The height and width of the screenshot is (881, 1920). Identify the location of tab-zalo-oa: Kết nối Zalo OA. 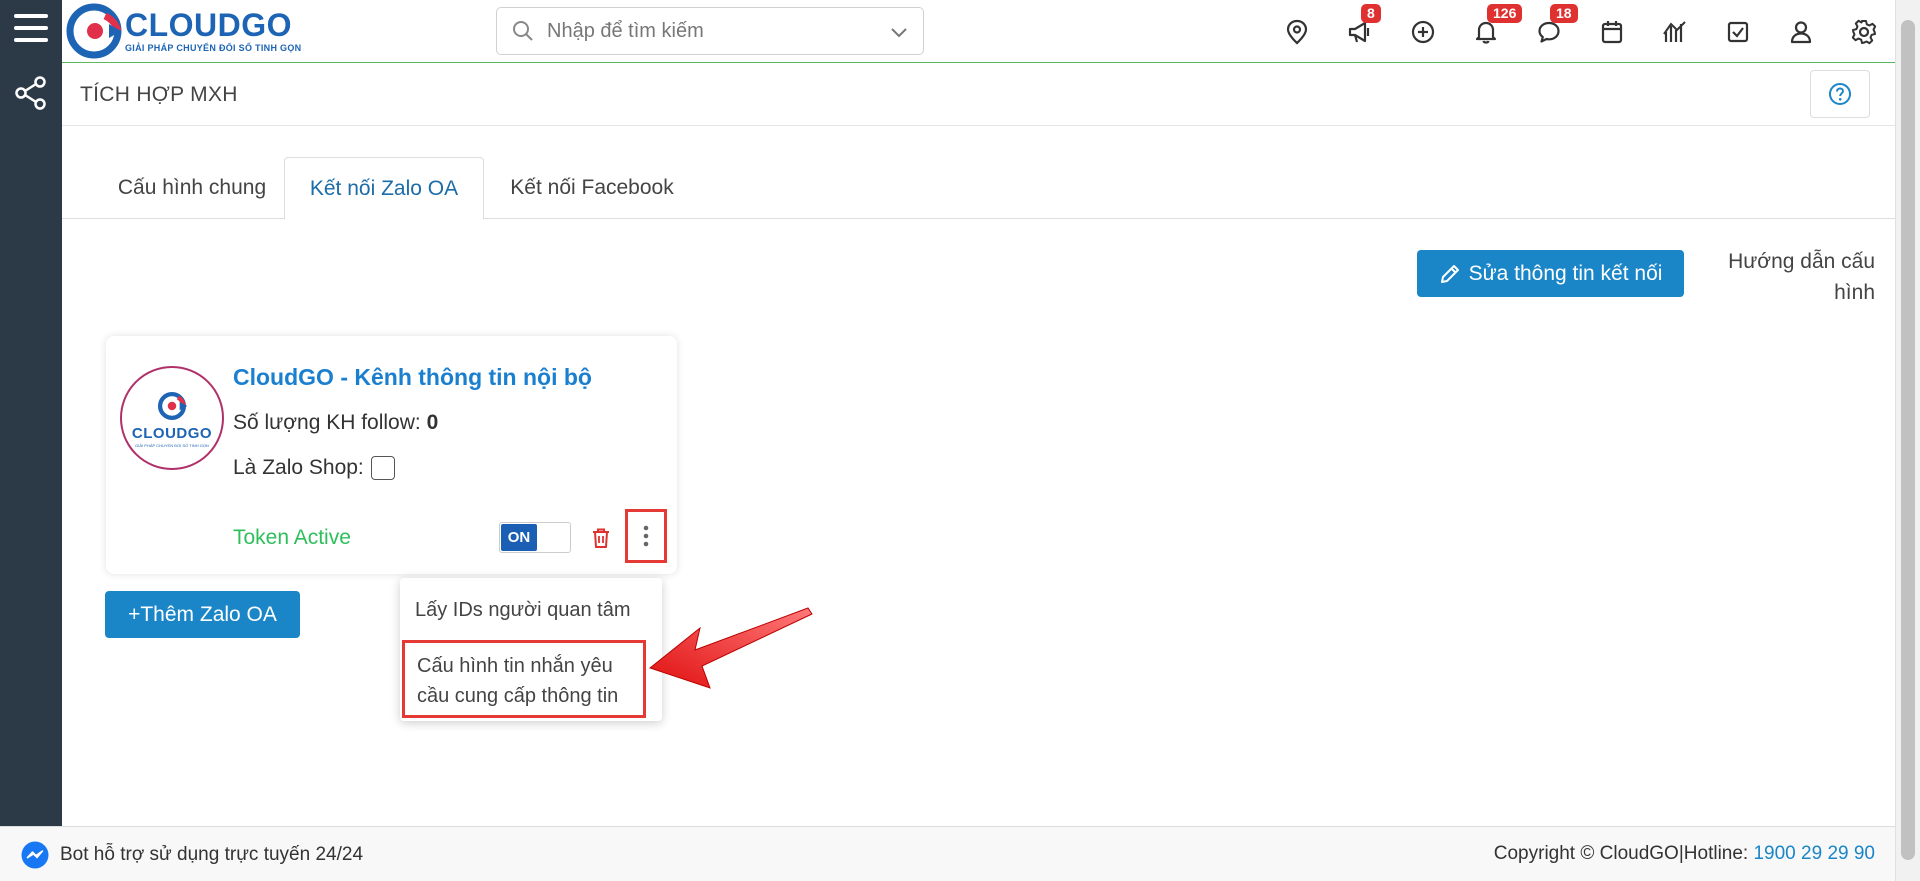
(384, 188).